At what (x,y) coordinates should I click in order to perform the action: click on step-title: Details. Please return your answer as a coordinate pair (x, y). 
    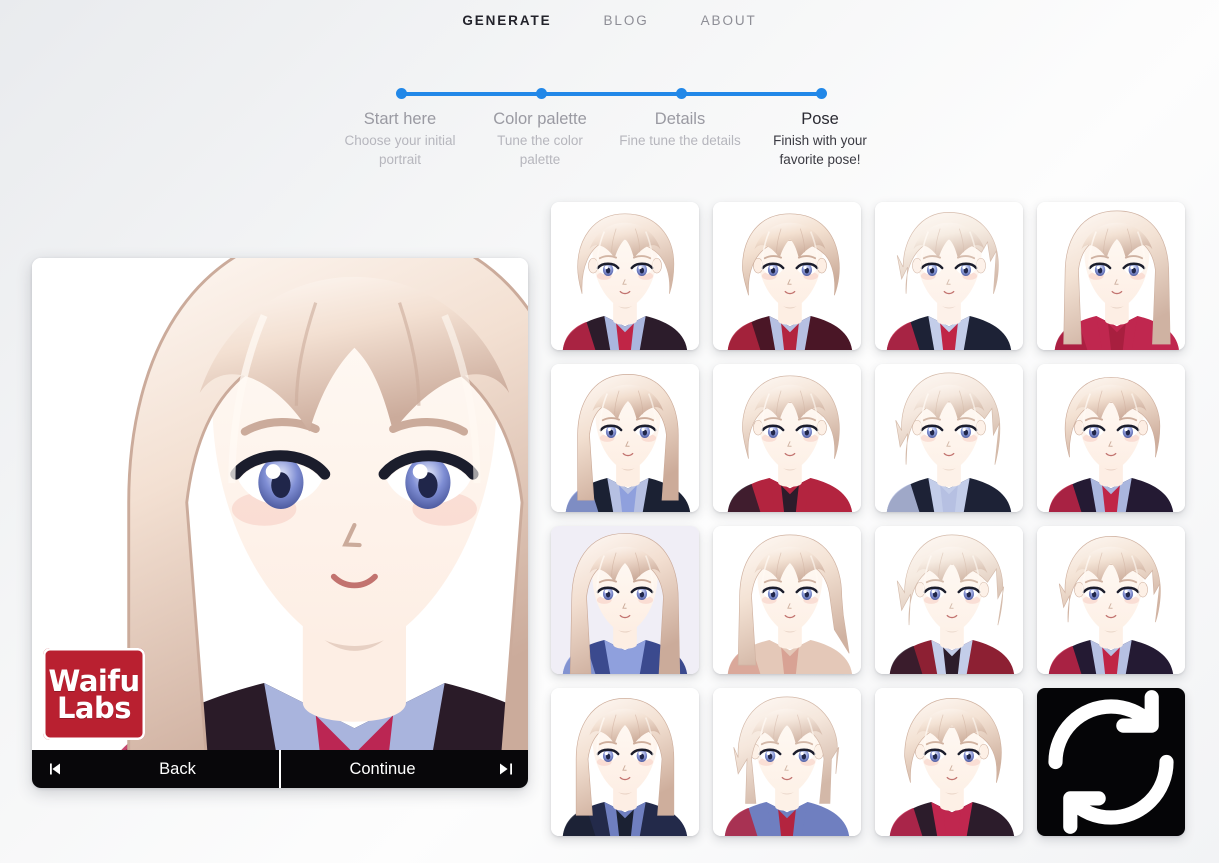
    Looking at the image, I should click on (680, 119).